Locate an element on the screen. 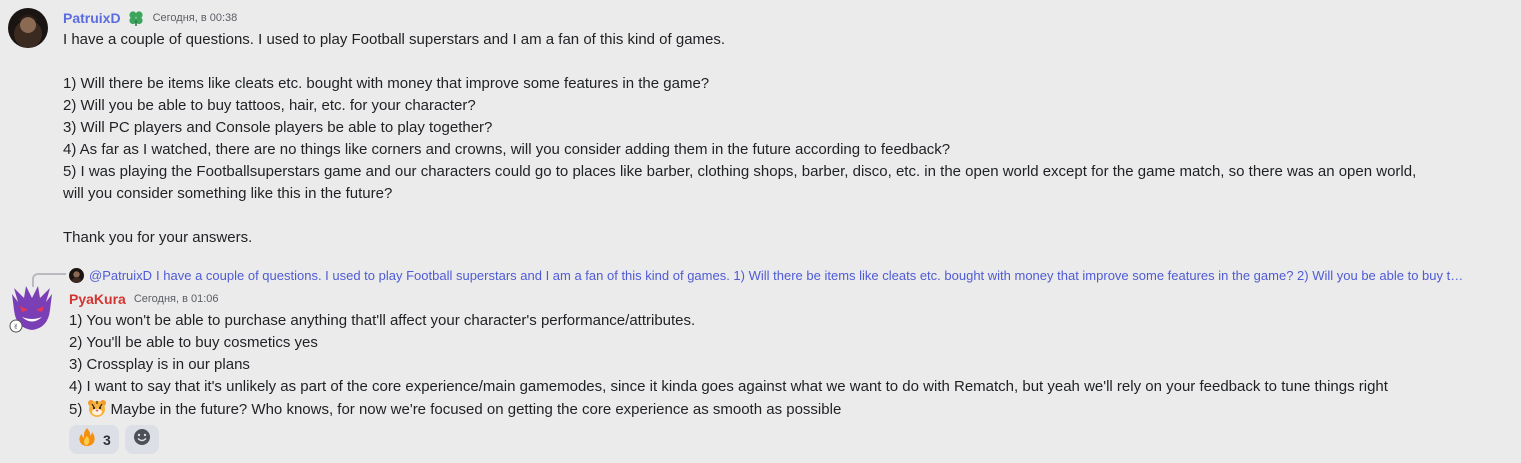 Image resolution: width=1521 pixels, height=463 pixels. reactions-bar: 3 is located at coordinates (114, 439).